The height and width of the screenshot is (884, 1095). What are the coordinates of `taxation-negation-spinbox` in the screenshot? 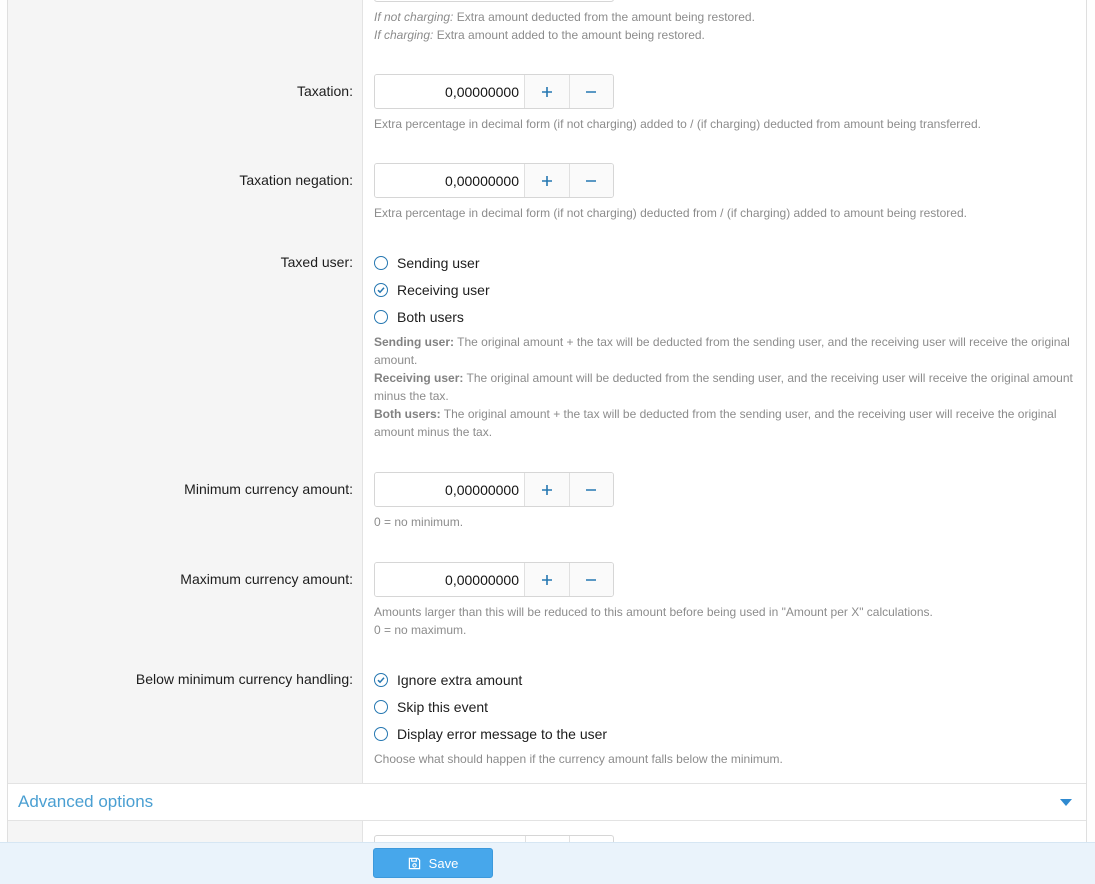 It's located at (494, 180).